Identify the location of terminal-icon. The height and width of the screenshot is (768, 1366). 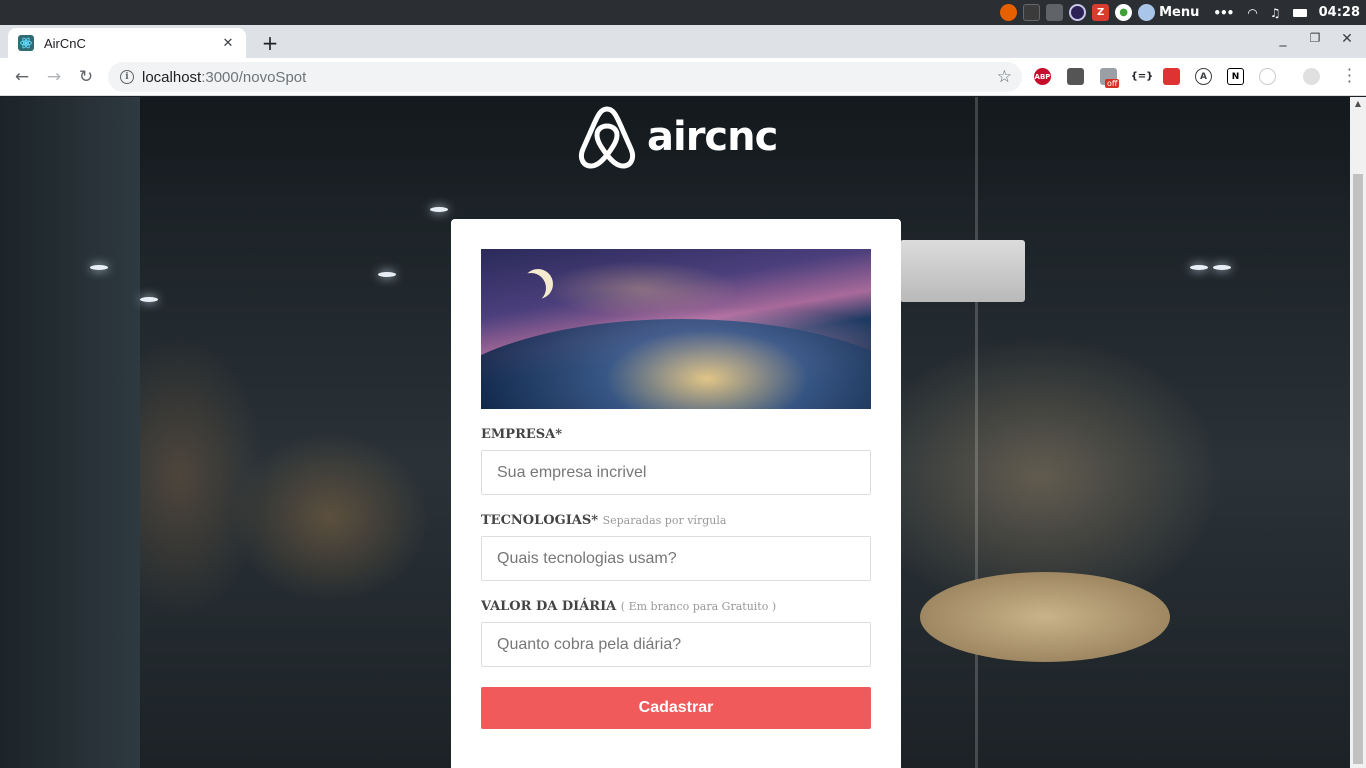
(1032, 12).